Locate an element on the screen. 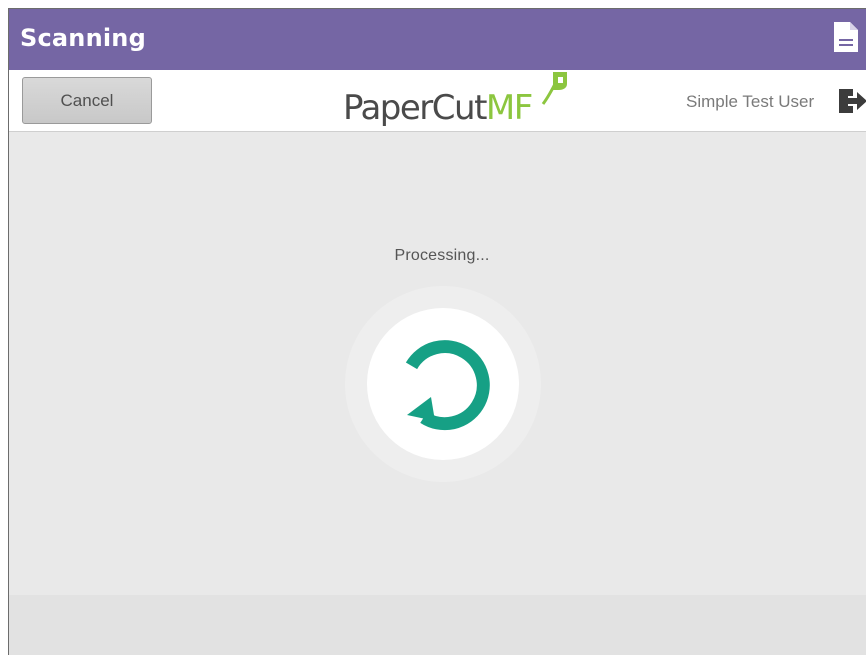 This screenshot has width=866, height=655. user-name: Simple Test User is located at coordinates (750, 101).